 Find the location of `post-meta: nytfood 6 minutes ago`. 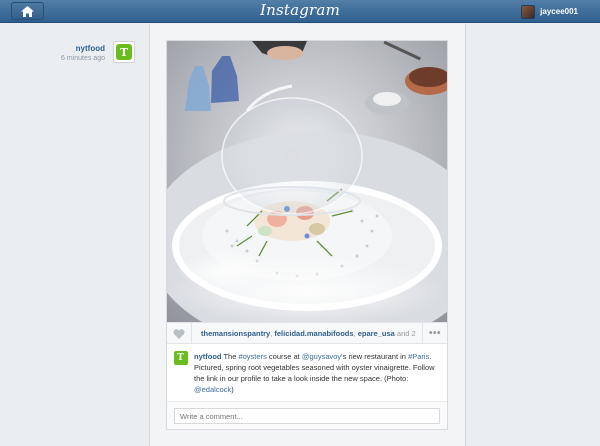

post-meta: nytfood 6 minutes ago is located at coordinates (83, 53).